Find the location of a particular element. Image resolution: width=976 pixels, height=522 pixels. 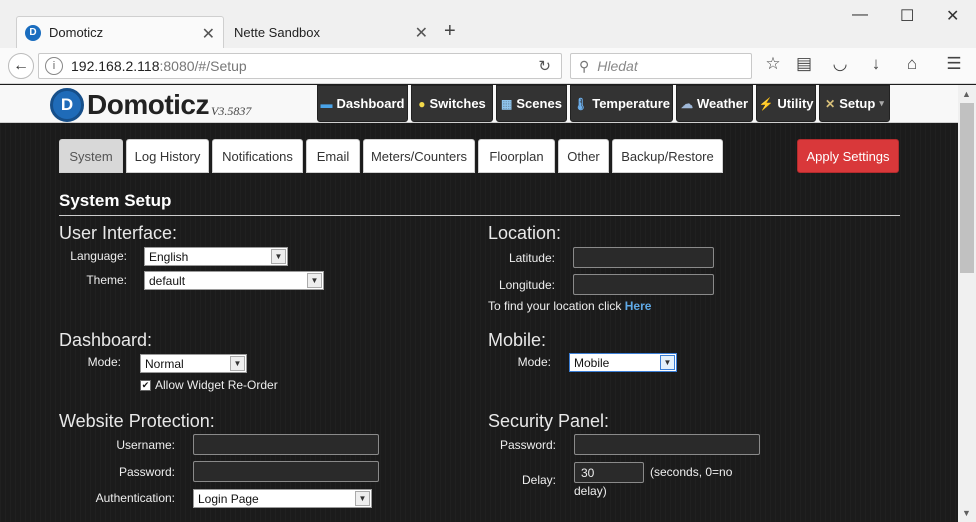

pocket-icon: ◡ is located at coordinates (840, 64).